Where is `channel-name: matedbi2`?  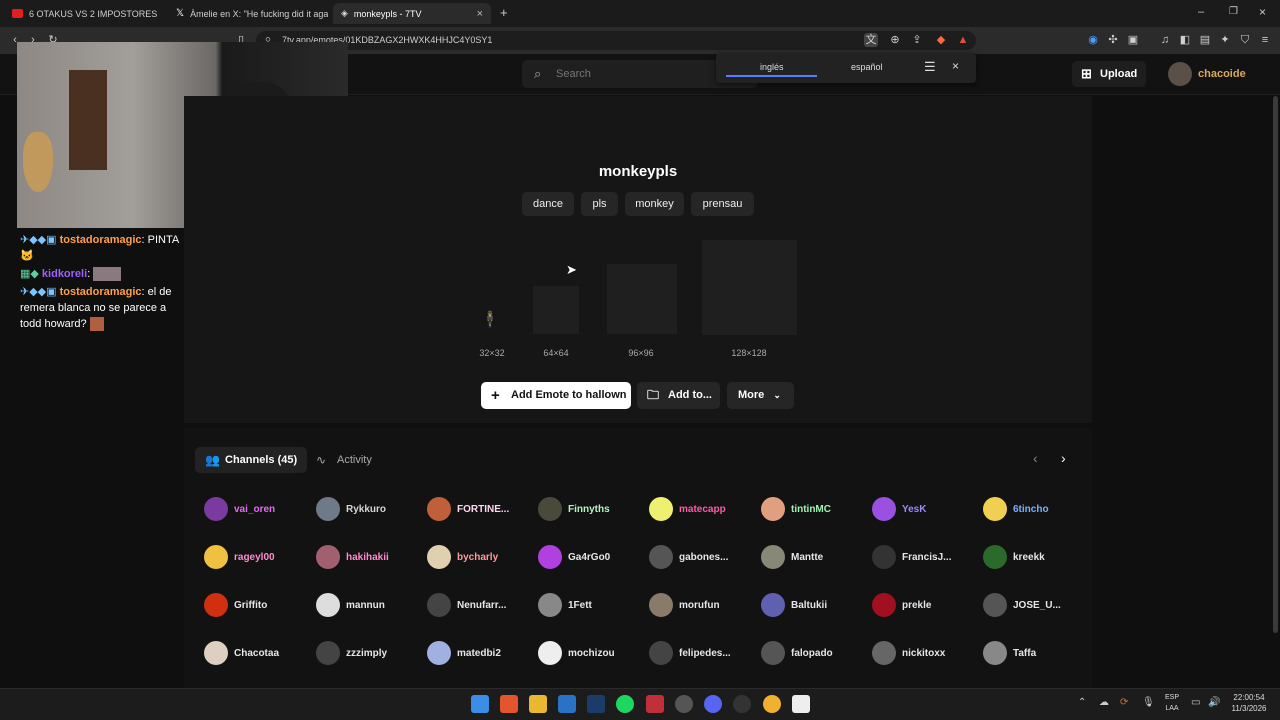
channel-name: matedbi2 is located at coordinates (479, 653).